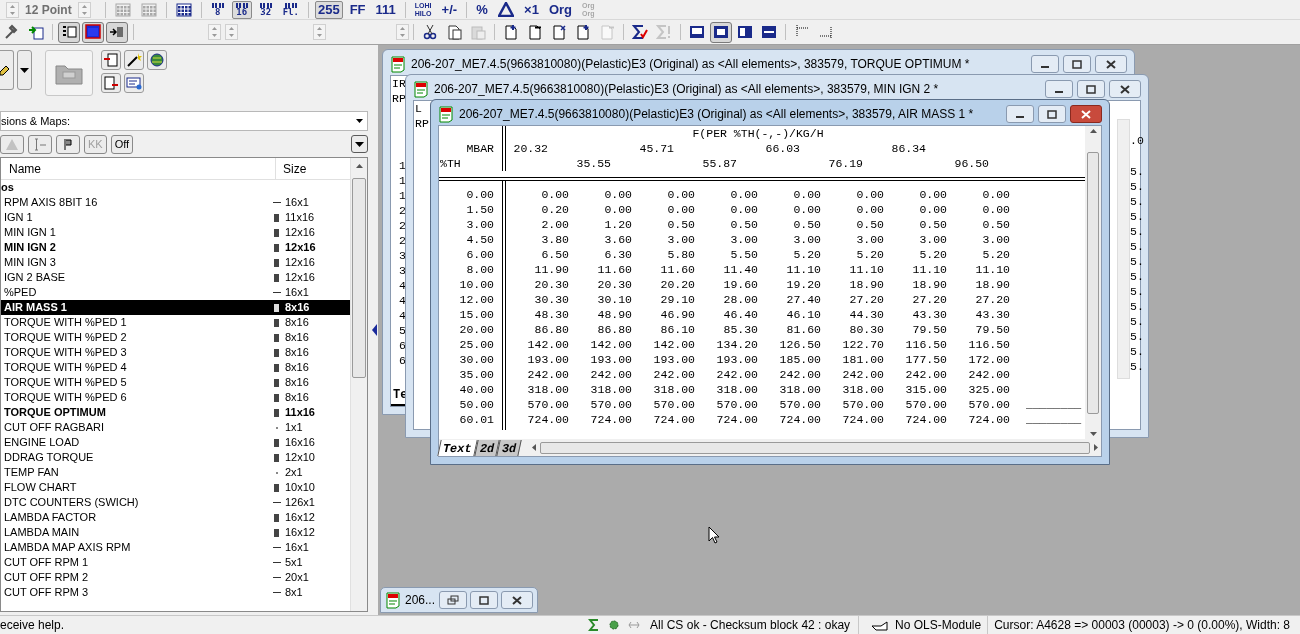 This screenshot has height=634, width=1300. Describe the element at coordinates (800, 344) in the screenshot. I see `table-cell: 126.50` at that location.